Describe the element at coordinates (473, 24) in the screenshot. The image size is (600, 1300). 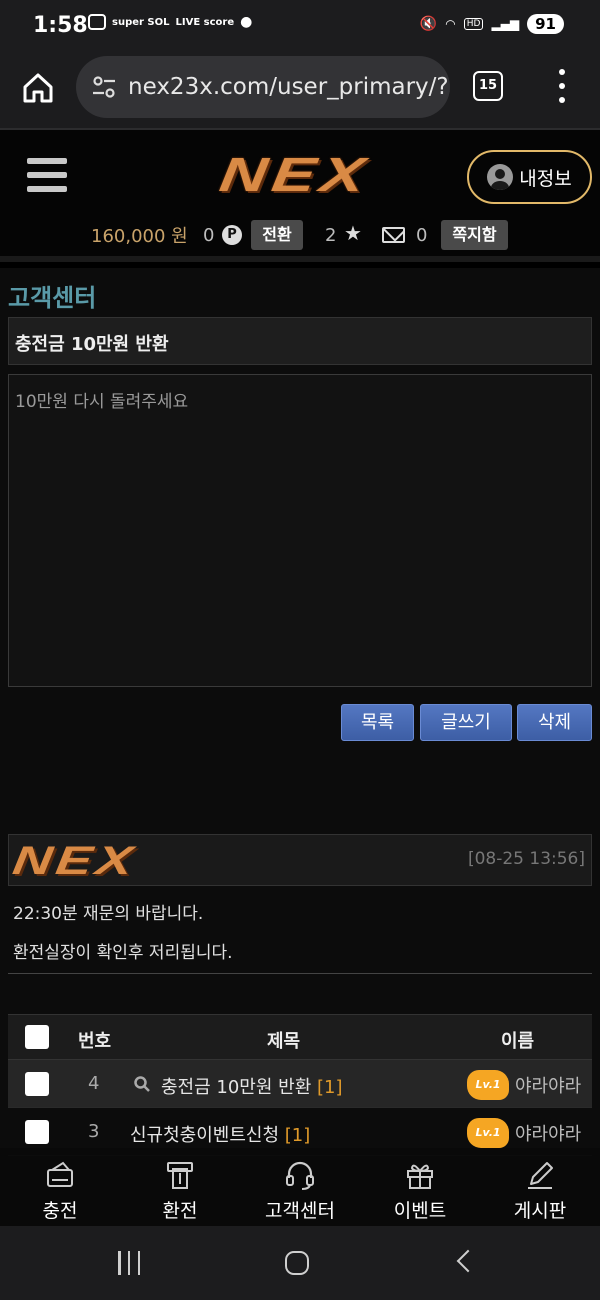
I see `hd-voice-icon: HD` at that location.